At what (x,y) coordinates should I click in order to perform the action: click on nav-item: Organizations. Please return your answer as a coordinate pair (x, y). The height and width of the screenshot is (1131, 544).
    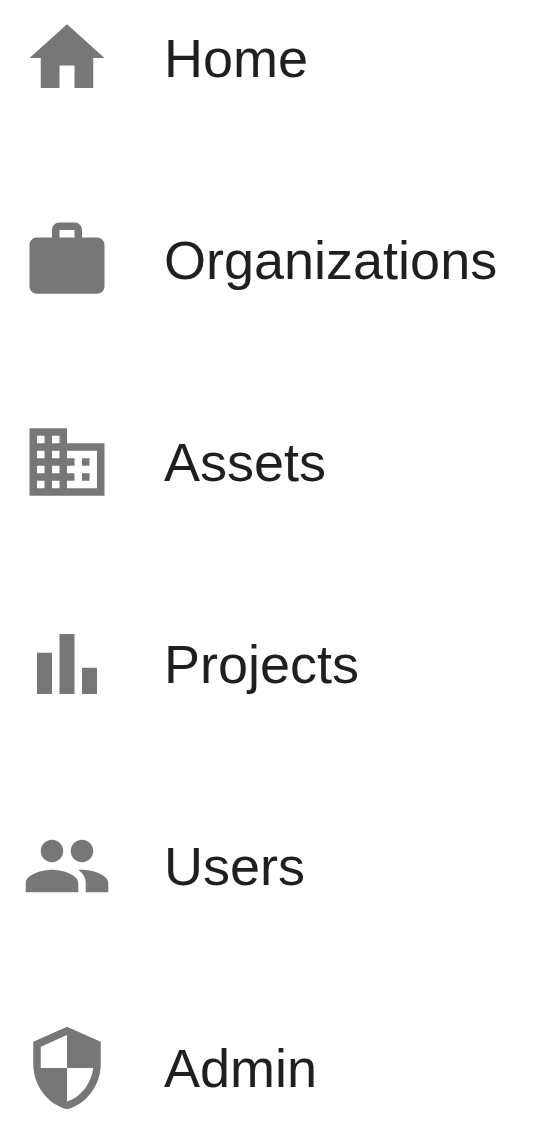
    Looking at the image, I should click on (272, 260).